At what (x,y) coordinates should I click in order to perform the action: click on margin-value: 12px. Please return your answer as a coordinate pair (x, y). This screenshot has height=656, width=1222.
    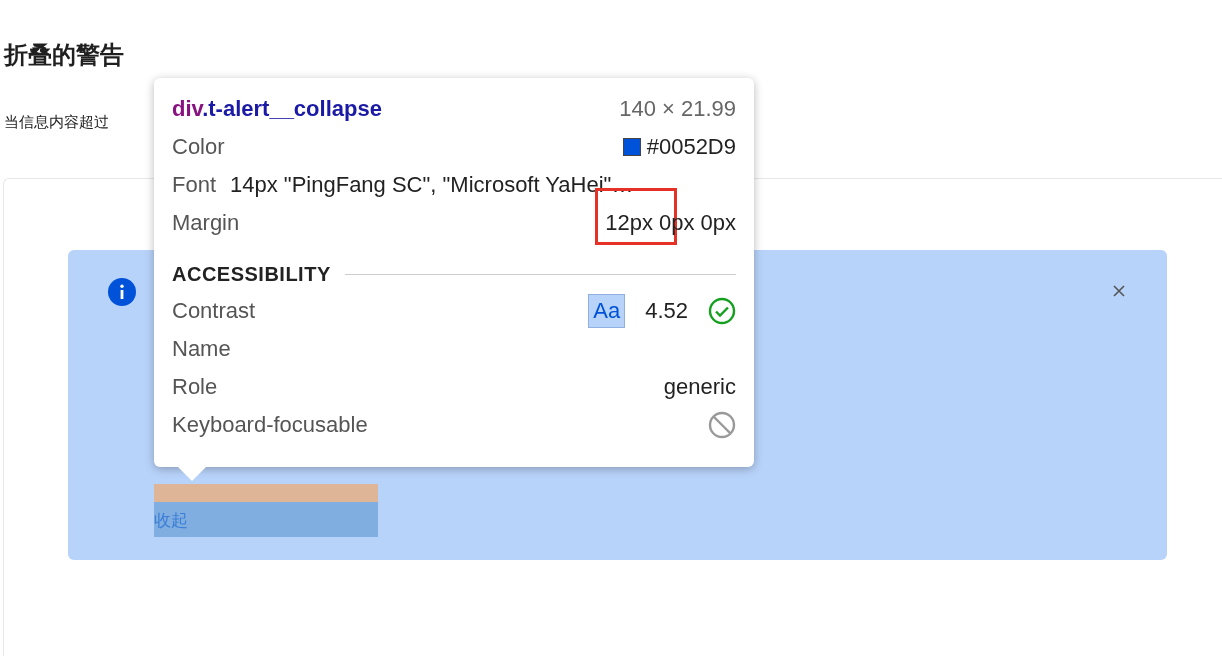
    Looking at the image, I should click on (629, 223).